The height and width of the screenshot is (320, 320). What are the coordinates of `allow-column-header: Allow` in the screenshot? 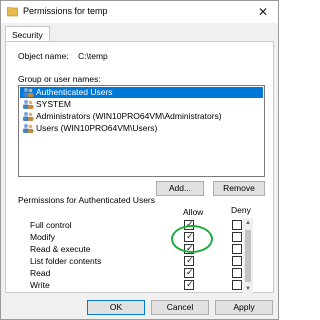 It's located at (193, 212).